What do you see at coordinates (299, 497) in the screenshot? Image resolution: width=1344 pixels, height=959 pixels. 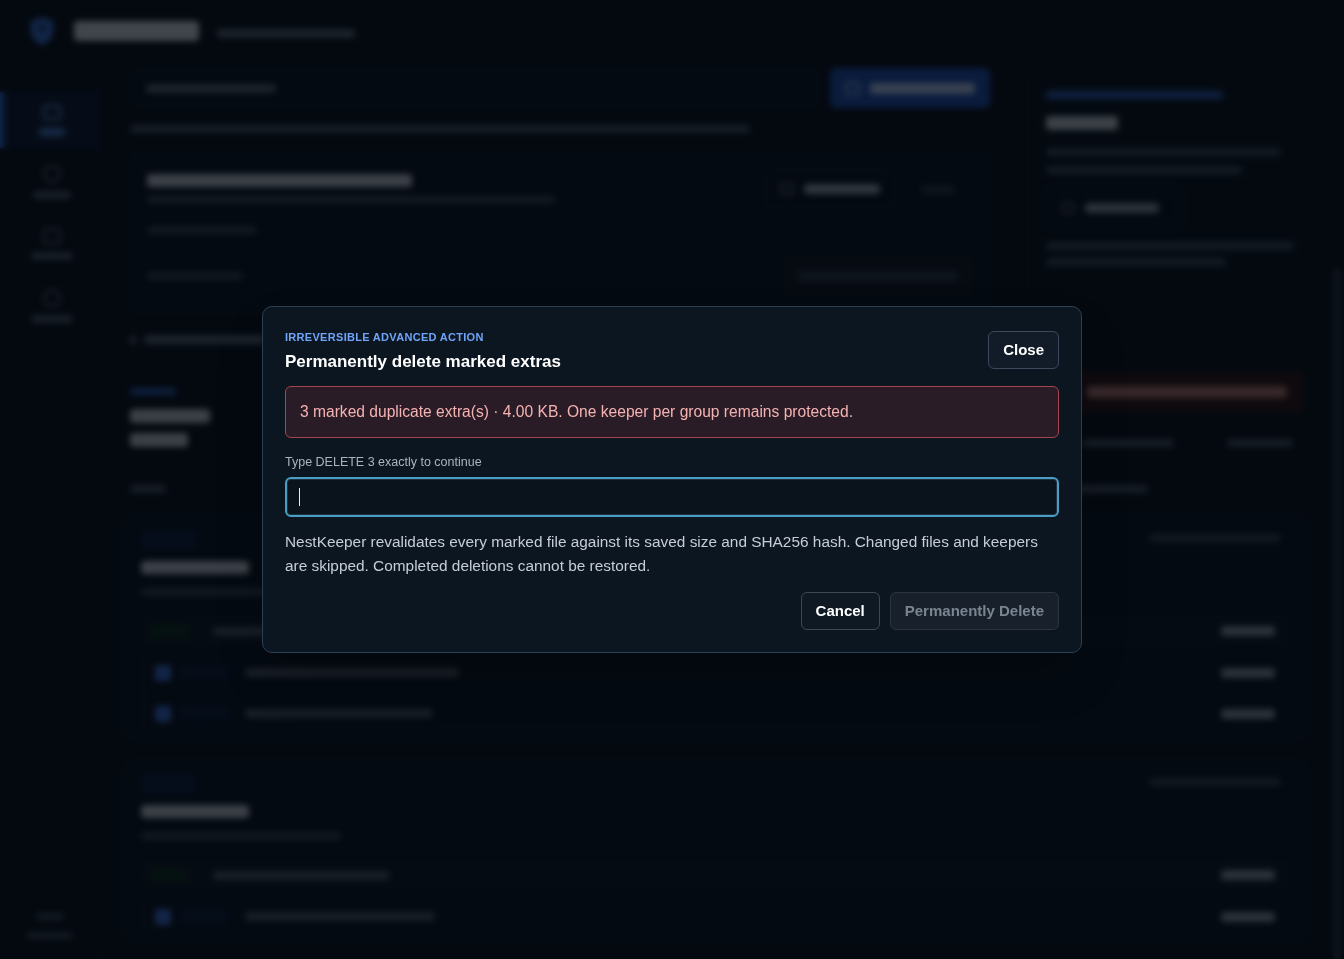 I see `text-cursor` at bounding box center [299, 497].